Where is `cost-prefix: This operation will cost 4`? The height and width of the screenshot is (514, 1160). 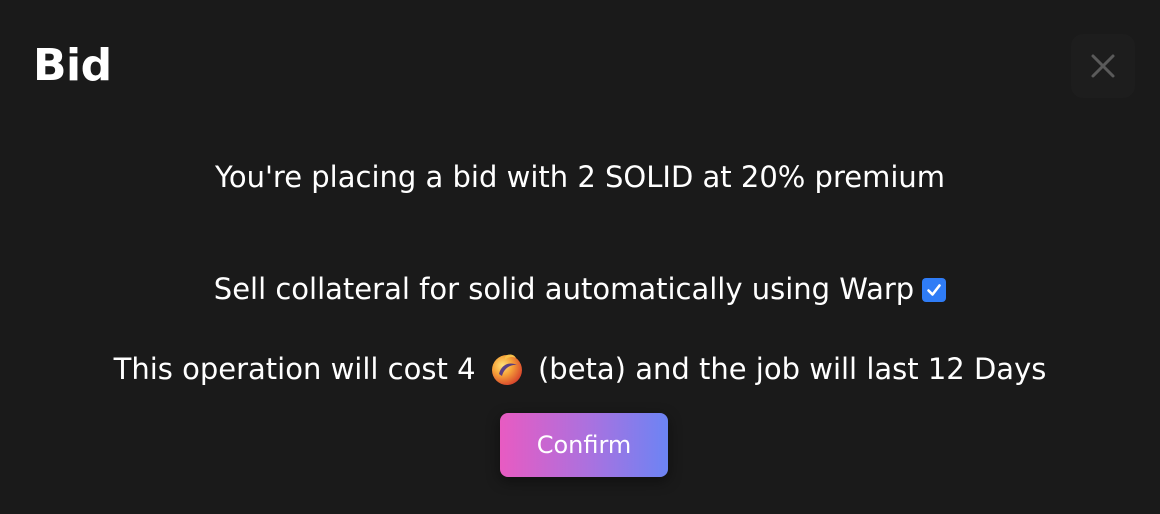 cost-prefix: This operation will cost 4 is located at coordinates (294, 369).